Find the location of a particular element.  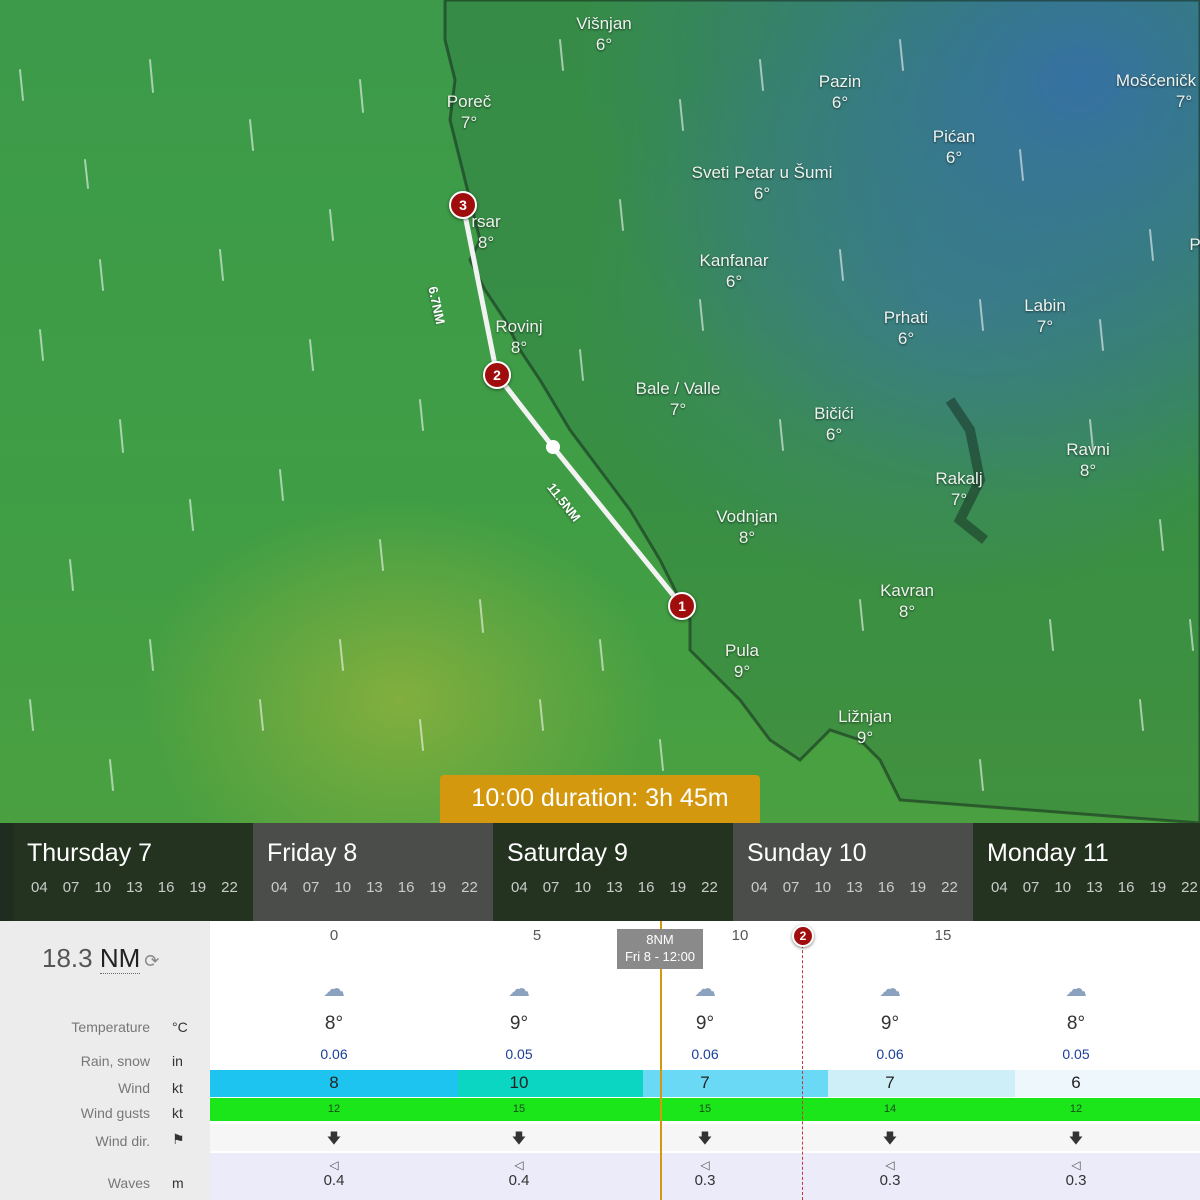

gust-value: 12 is located at coordinates (334, 1109).